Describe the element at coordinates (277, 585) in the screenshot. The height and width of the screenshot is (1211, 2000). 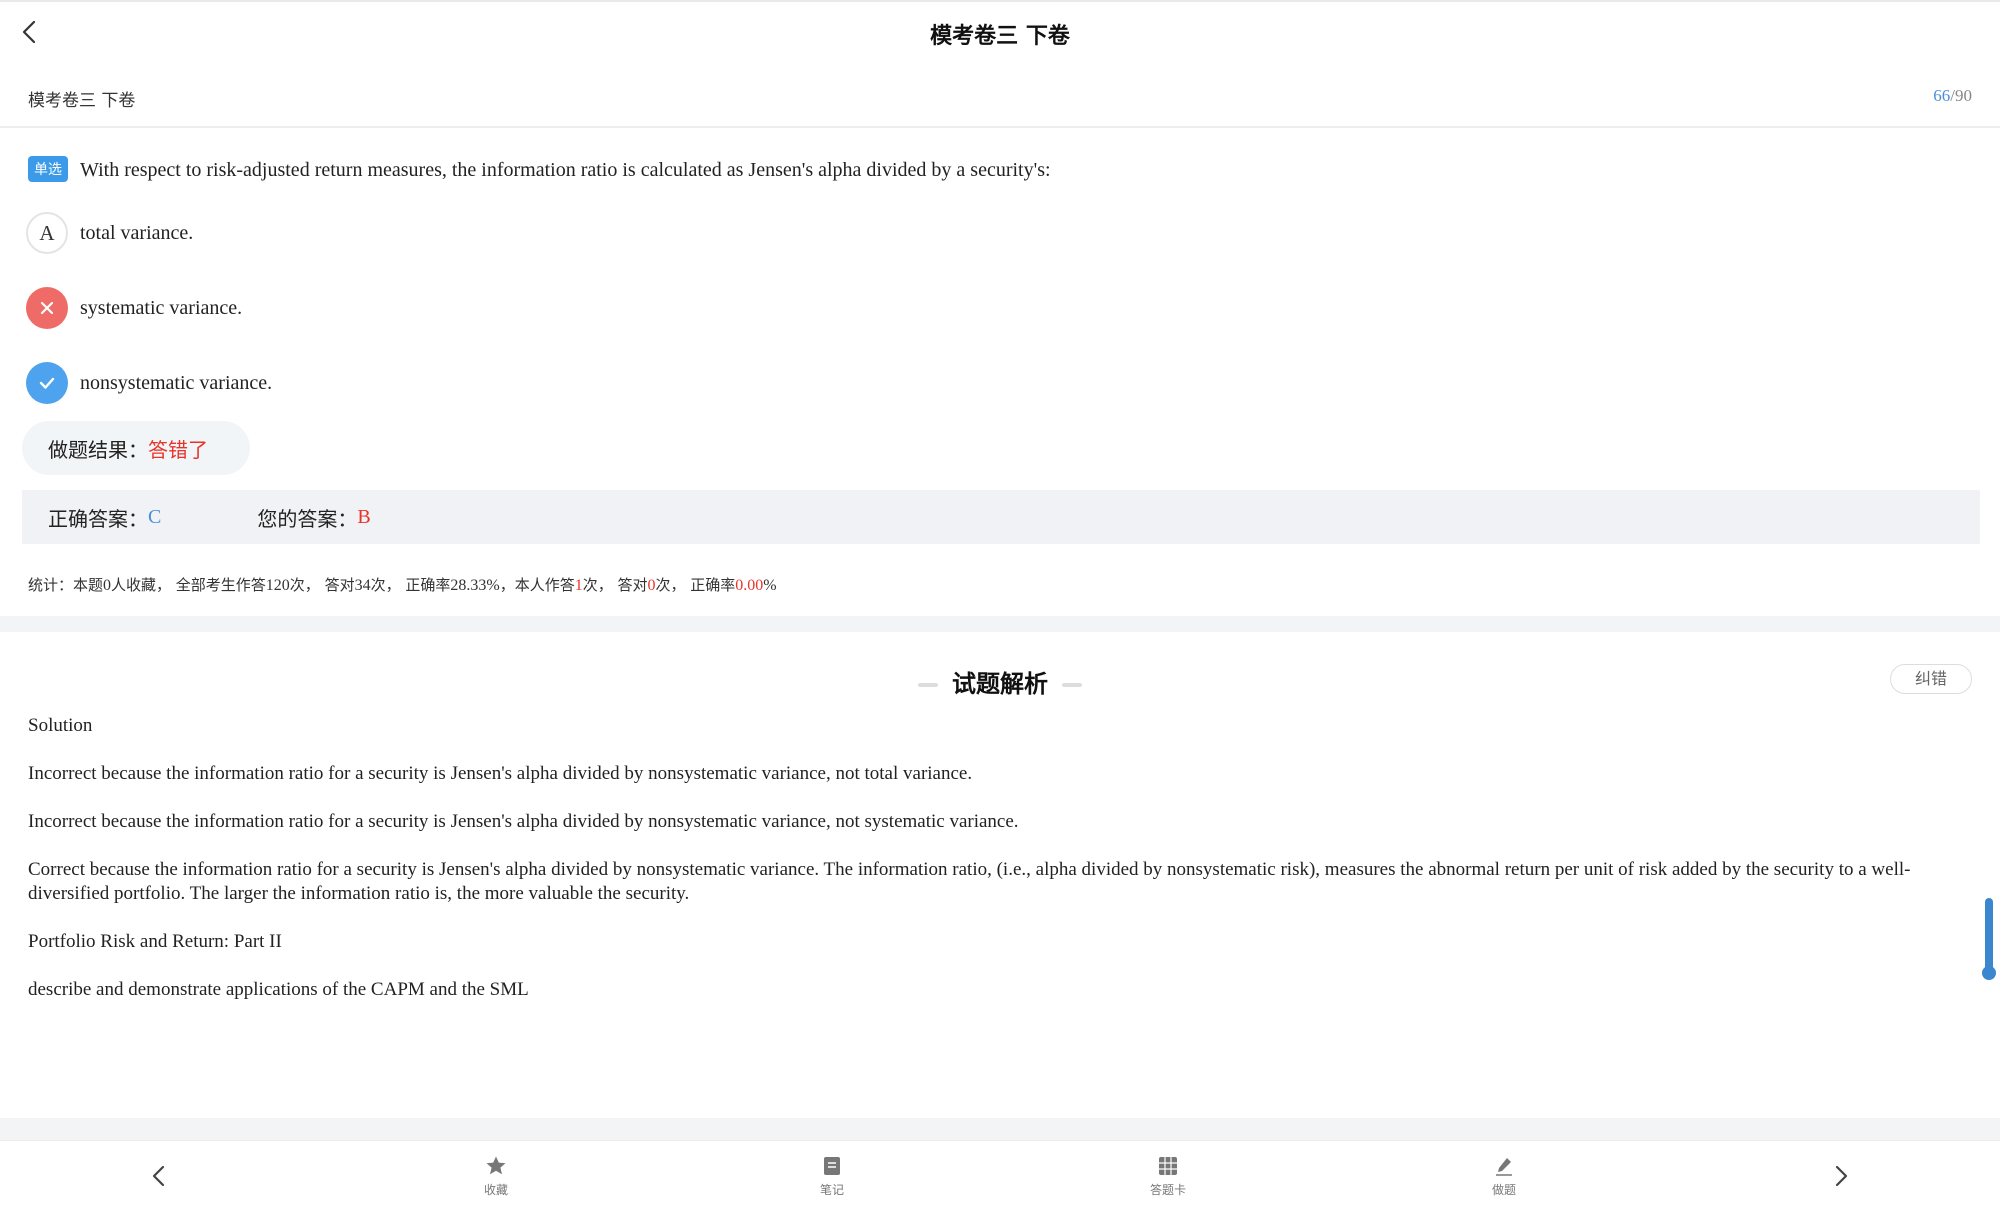
I see `stats-all-attempts: 120` at that location.